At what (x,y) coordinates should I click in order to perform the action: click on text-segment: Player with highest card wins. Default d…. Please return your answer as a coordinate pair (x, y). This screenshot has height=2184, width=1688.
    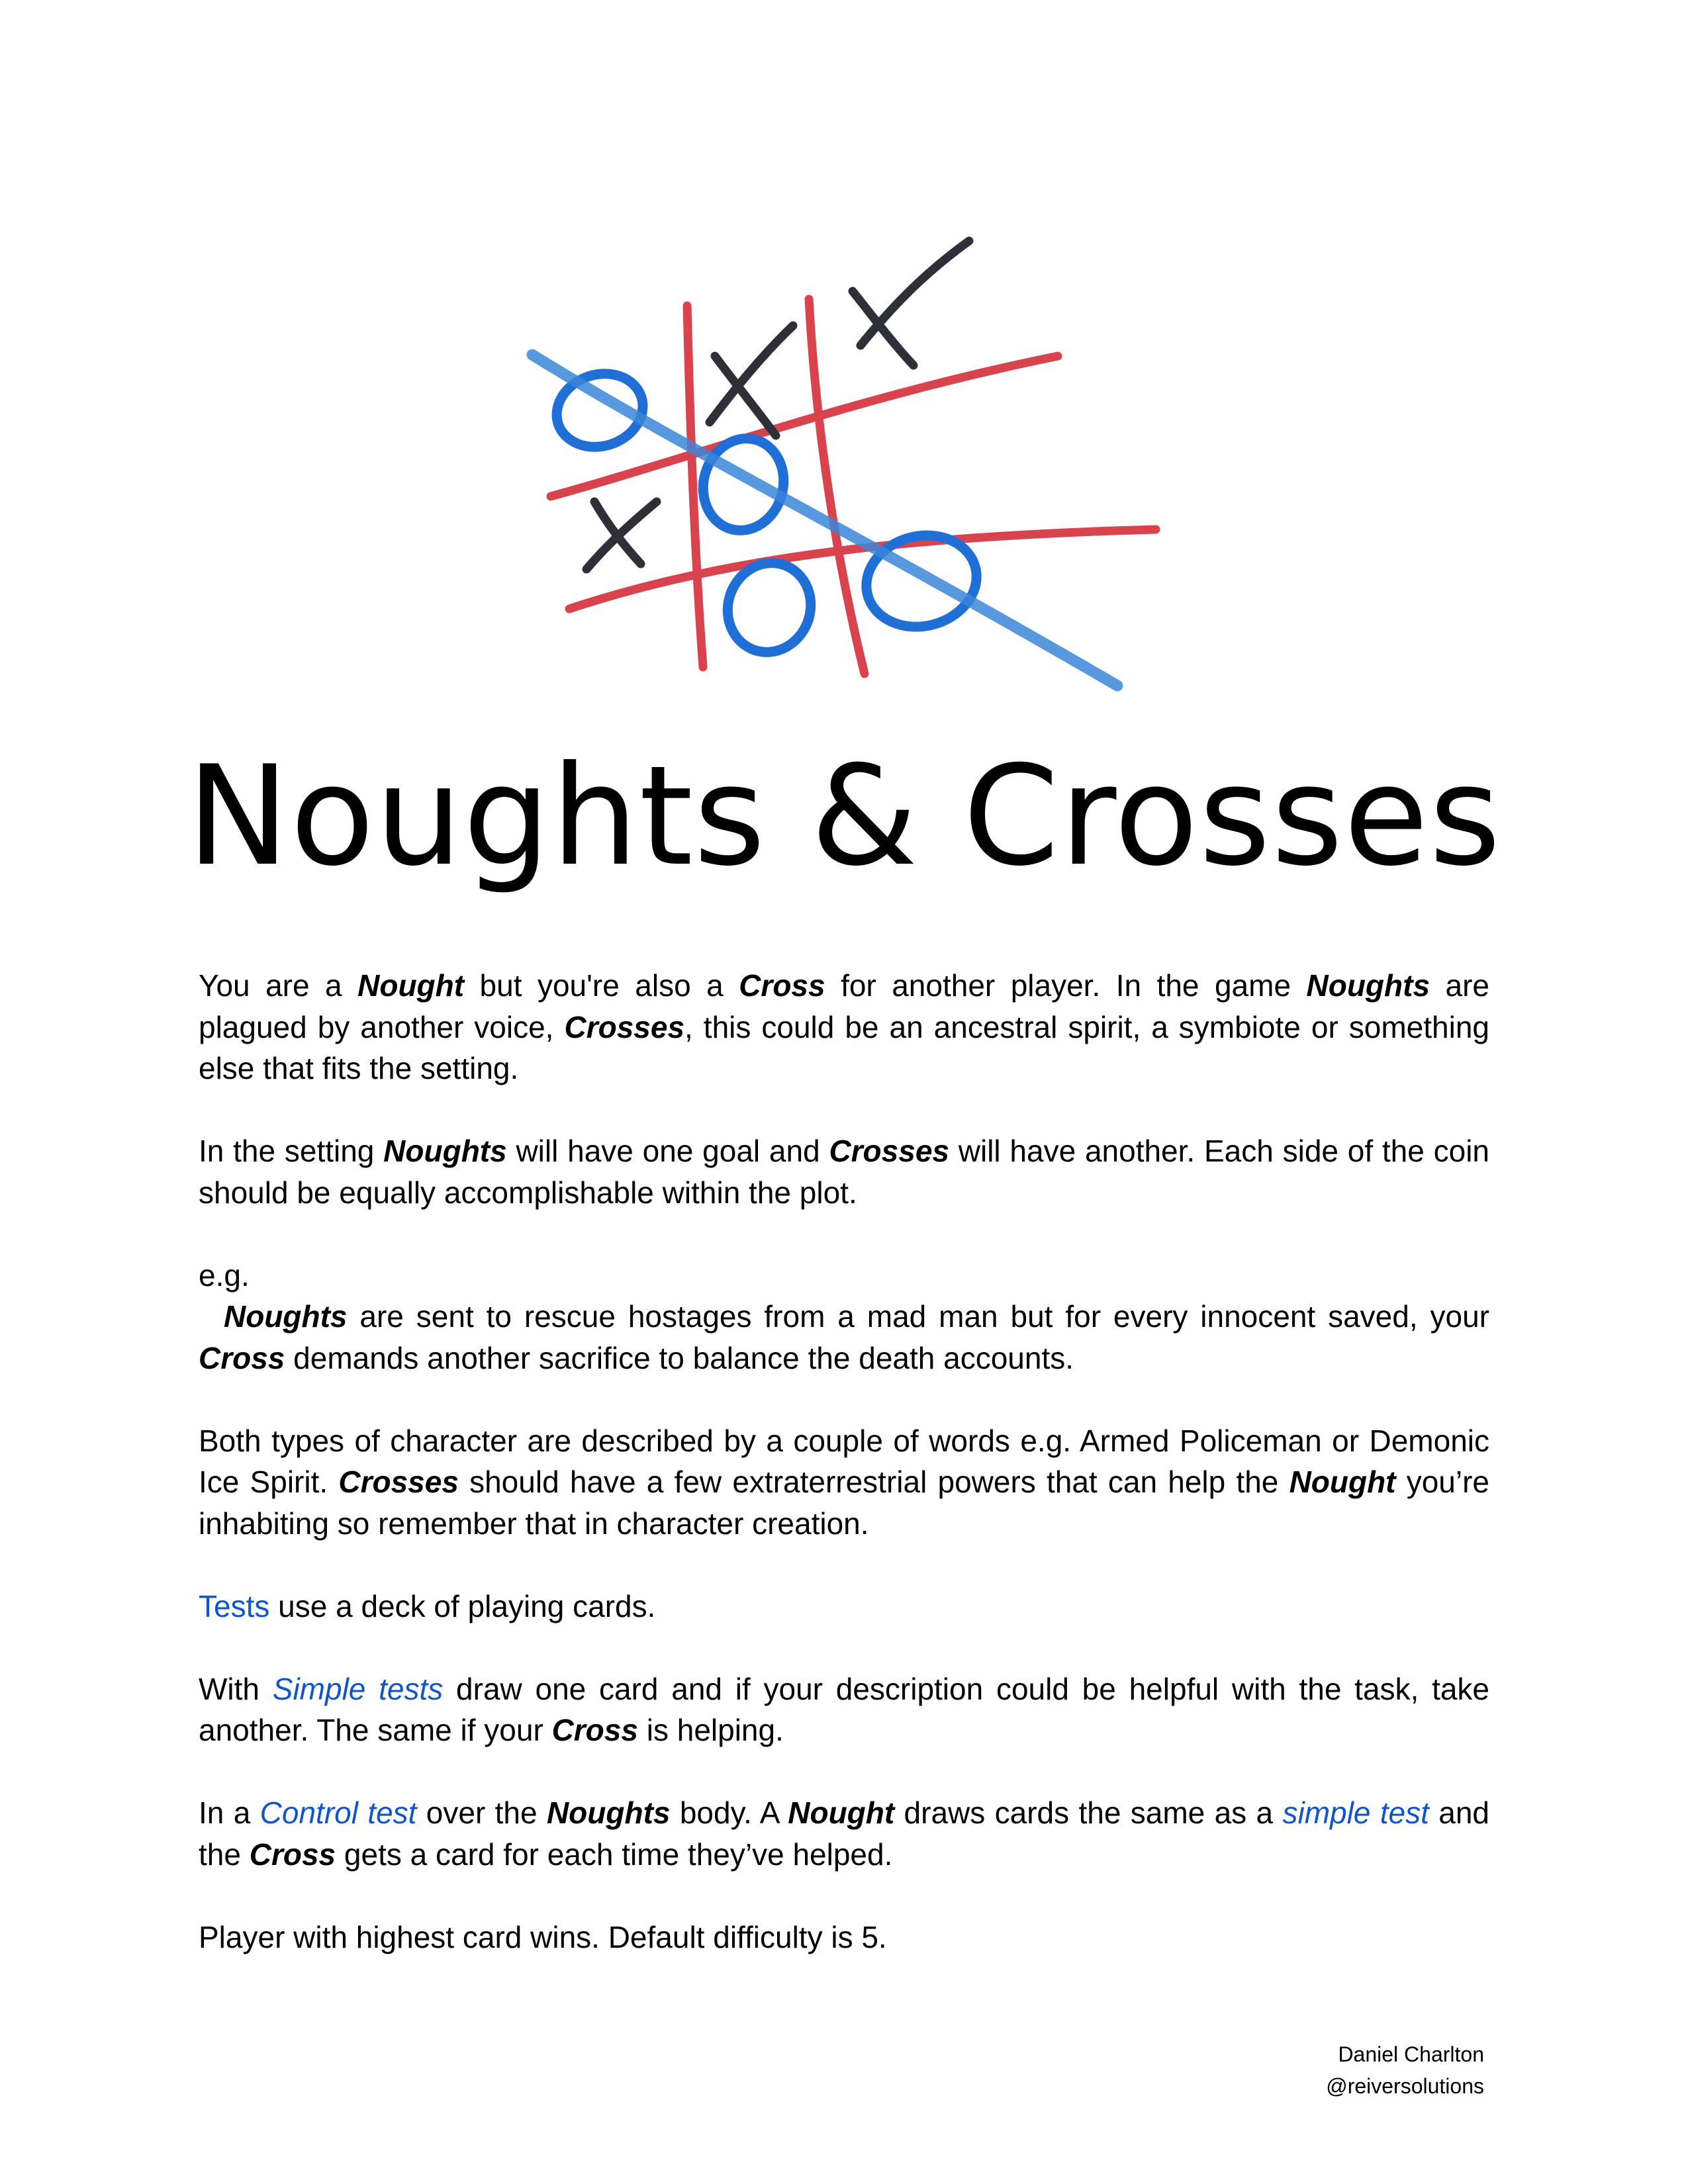
    Looking at the image, I should click on (543, 1937).